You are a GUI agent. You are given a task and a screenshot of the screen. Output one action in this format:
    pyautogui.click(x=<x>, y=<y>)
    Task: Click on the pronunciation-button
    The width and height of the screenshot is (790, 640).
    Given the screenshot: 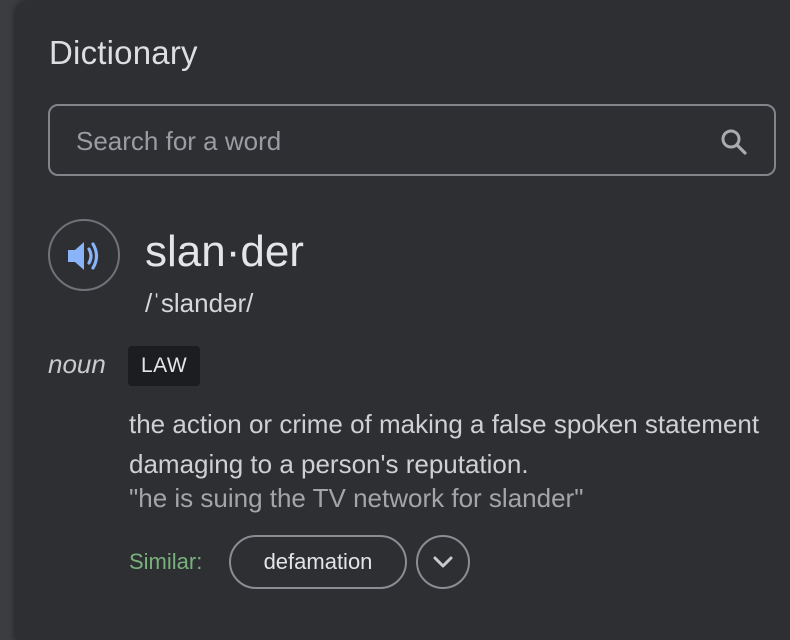 What is the action you would take?
    pyautogui.click(x=84, y=255)
    